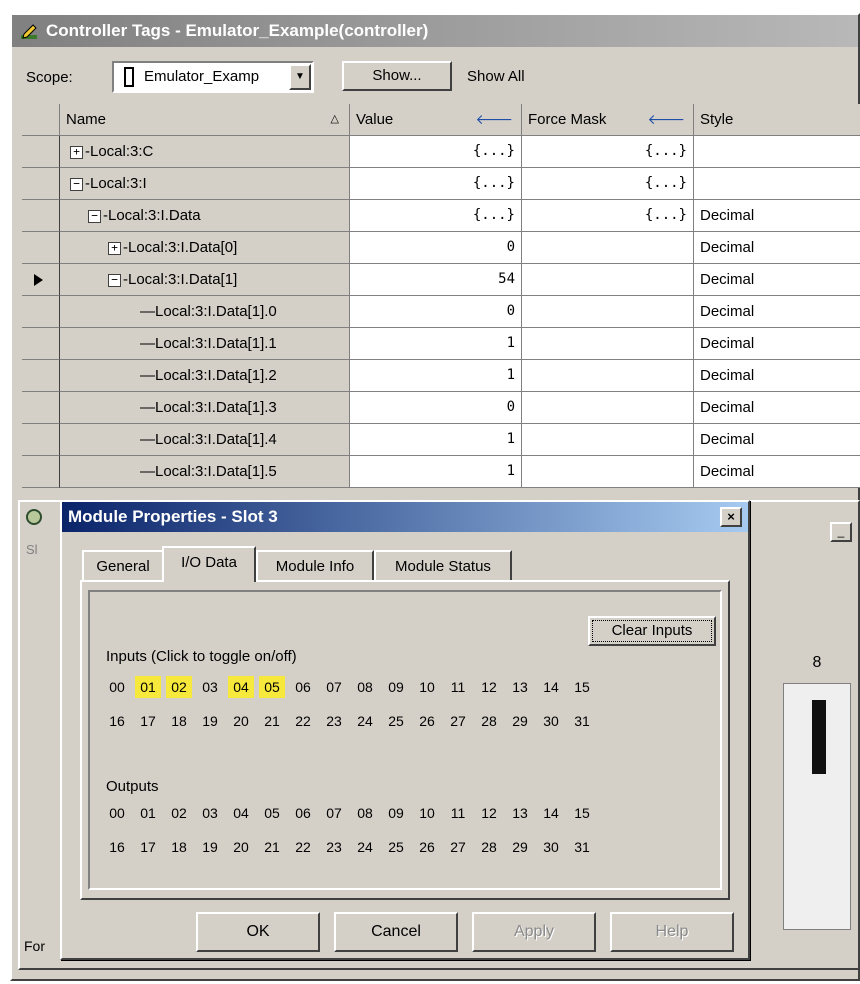 The width and height of the screenshot is (860, 984). Describe the element at coordinates (205, 216) in the screenshot. I see `tag-name-cell: − -Local:3:I.Data` at that location.